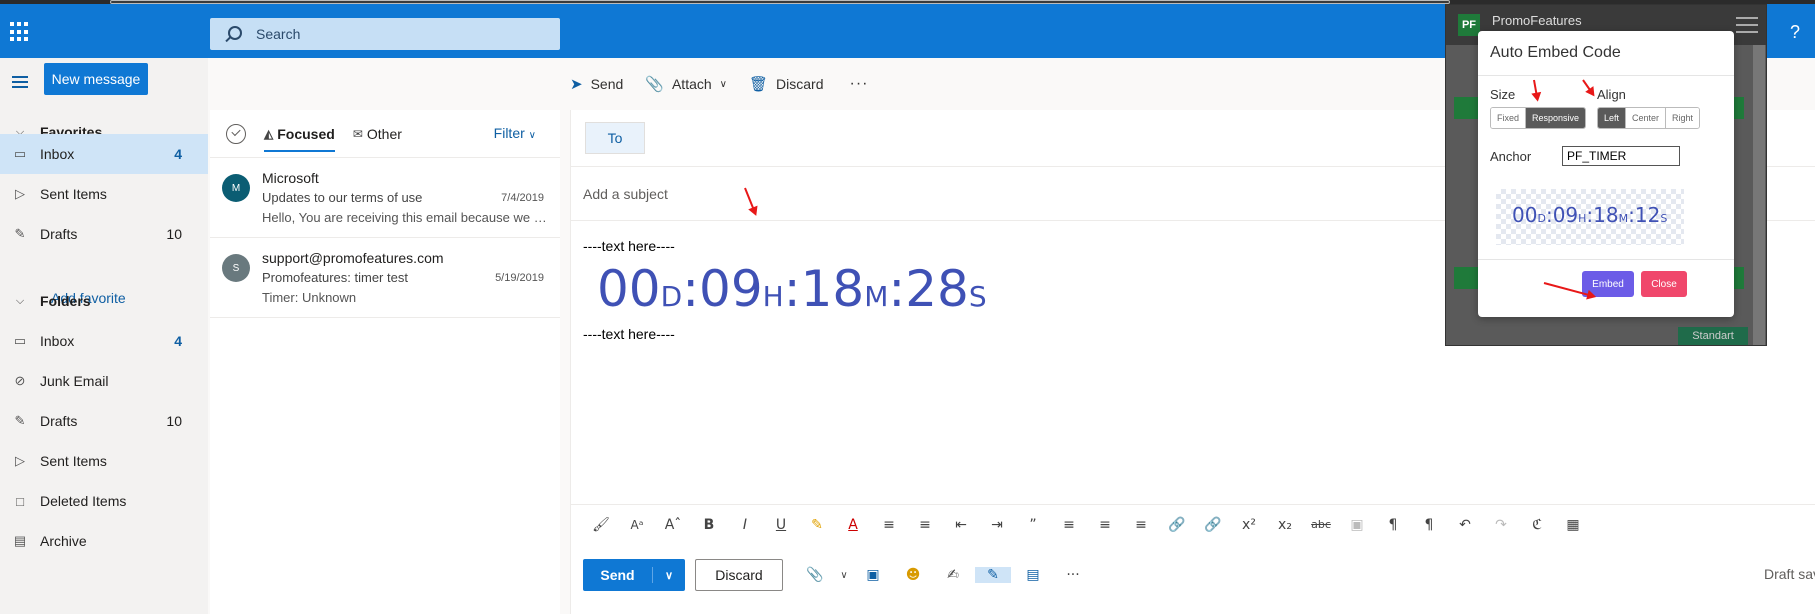 Image resolution: width=1815 pixels, height=614 pixels. I want to click on filter-button: Filter ∨, so click(515, 133).